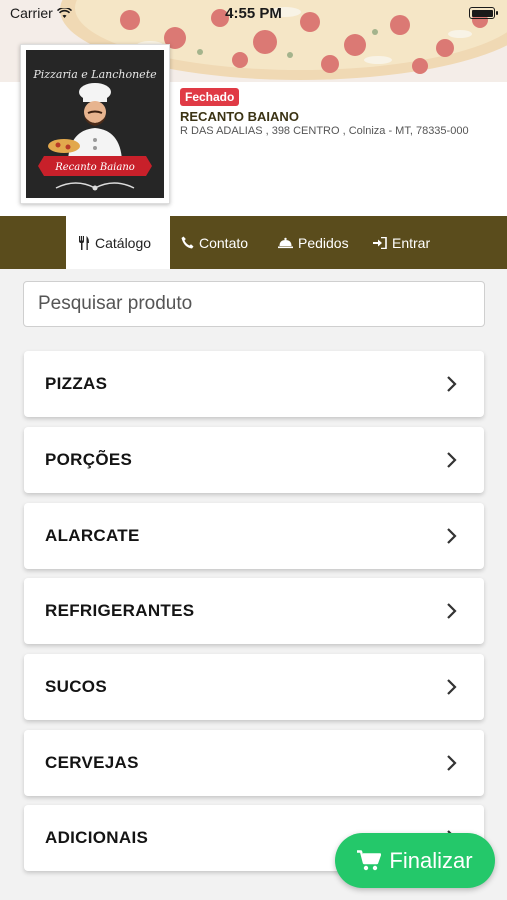  What do you see at coordinates (224, 242) in the screenshot?
I see `tab-contact-label: Contato` at bounding box center [224, 242].